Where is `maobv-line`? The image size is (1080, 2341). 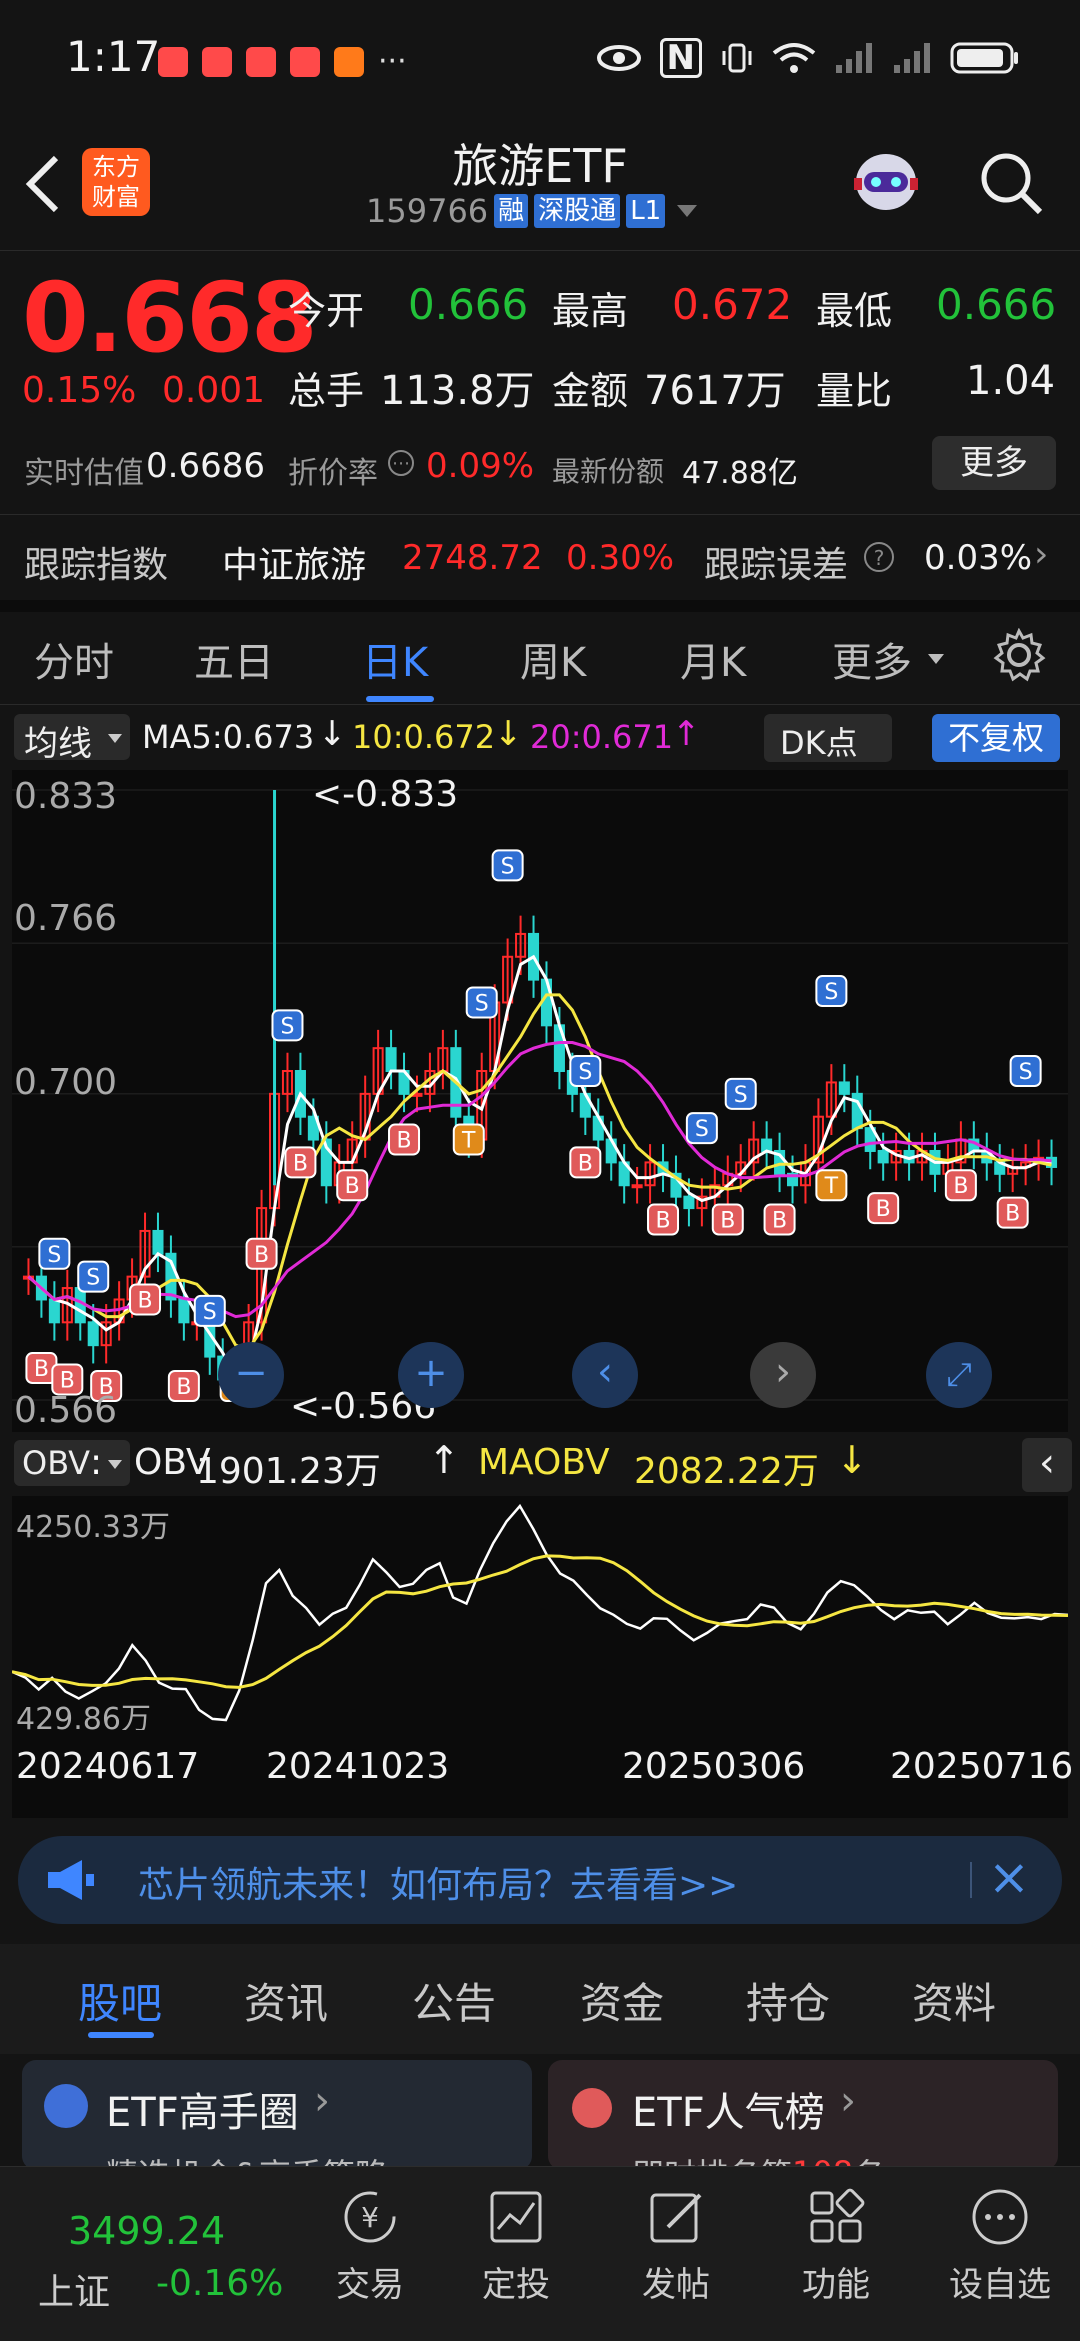 maobv-line is located at coordinates (540, 1621).